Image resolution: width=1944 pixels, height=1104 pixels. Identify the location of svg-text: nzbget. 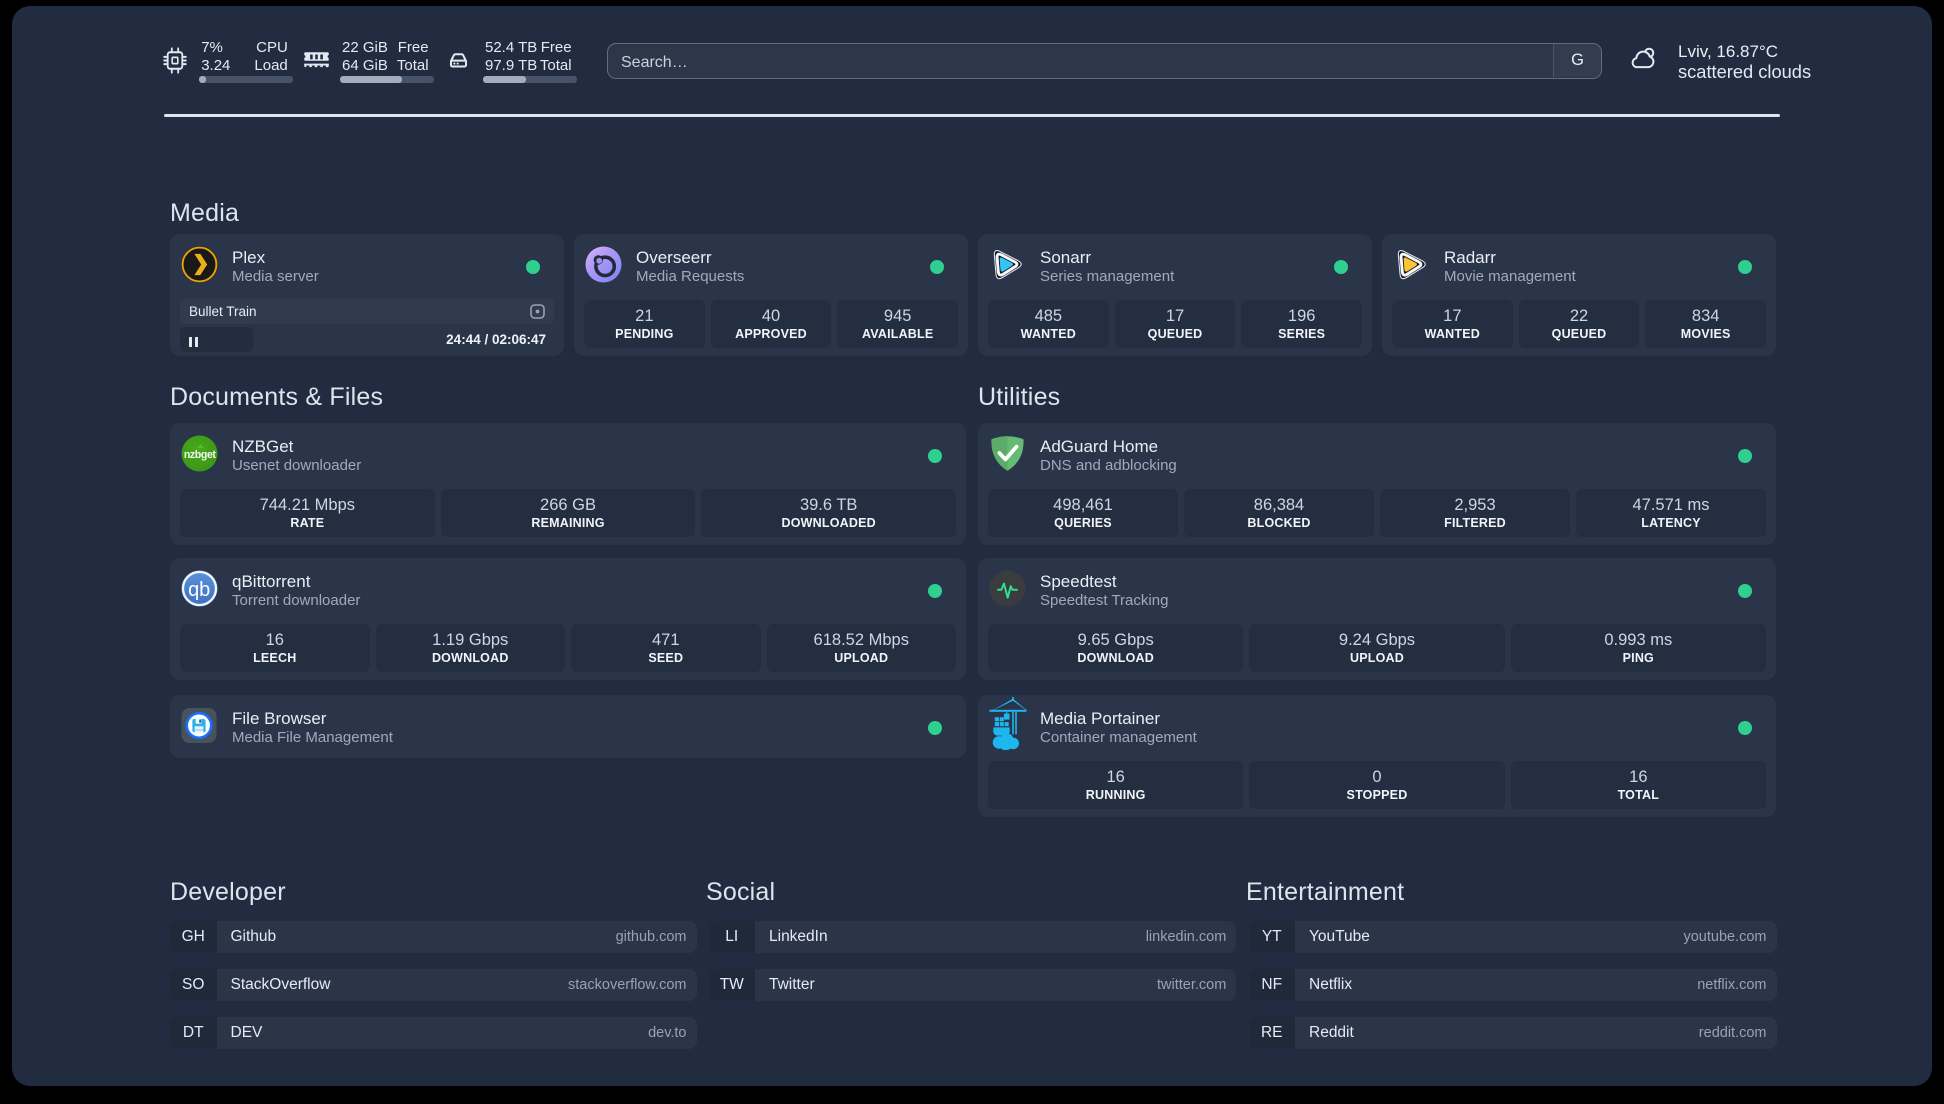
(200, 455).